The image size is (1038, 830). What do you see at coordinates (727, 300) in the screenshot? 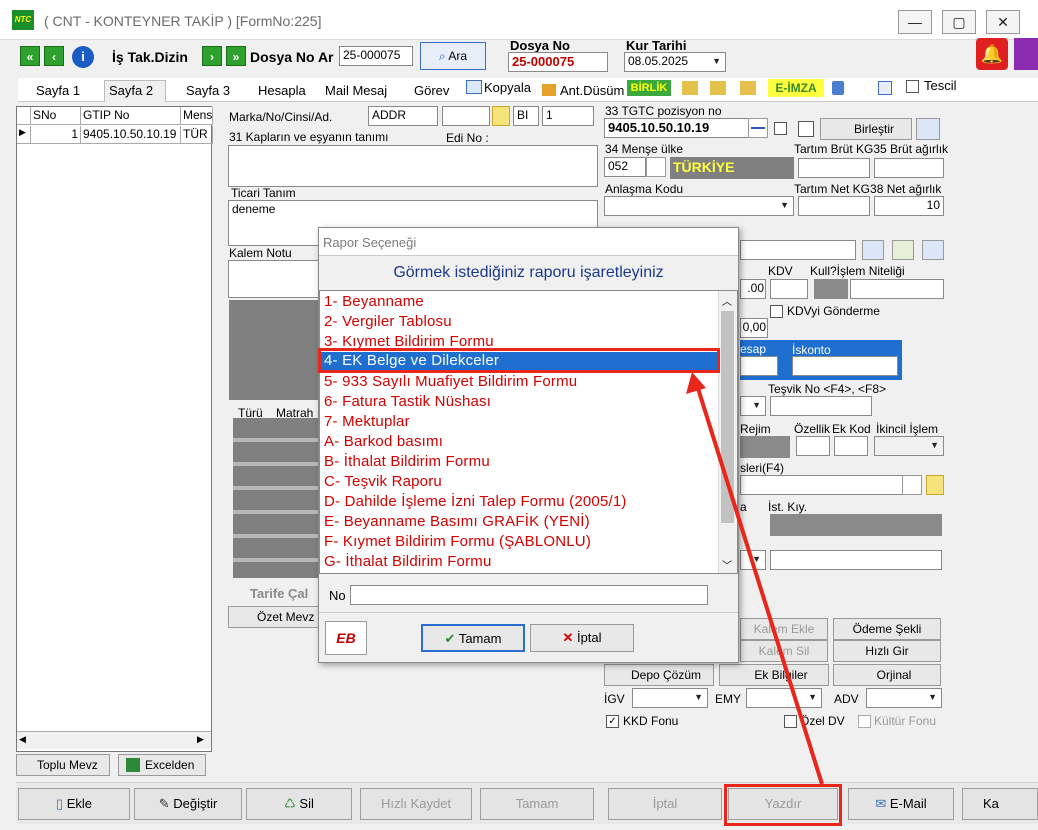
I see `scroll-up-icon: ︿` at bounding box center [727, 300].